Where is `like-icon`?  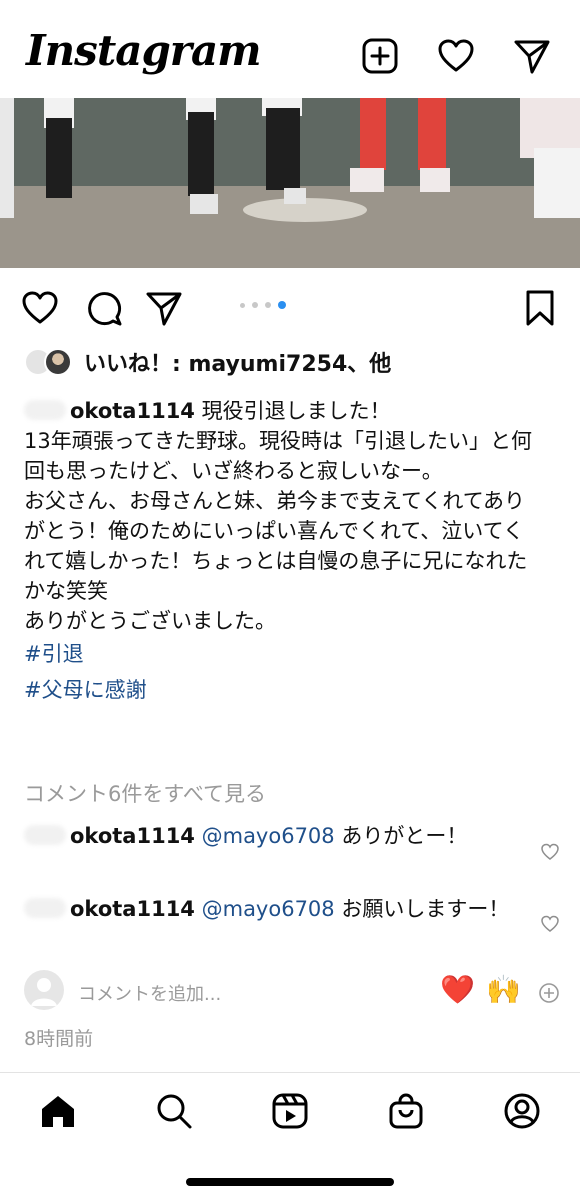
like-icon is located at coordinates (40, 308).